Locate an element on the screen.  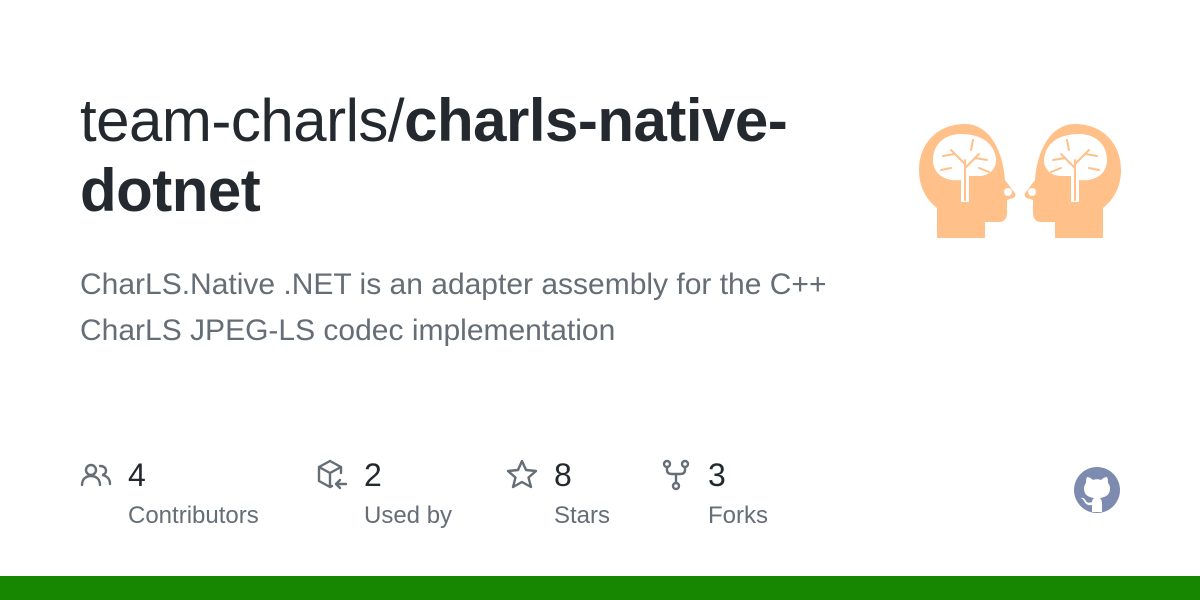
github-logo-icon is located at coordinates (1097, 490).